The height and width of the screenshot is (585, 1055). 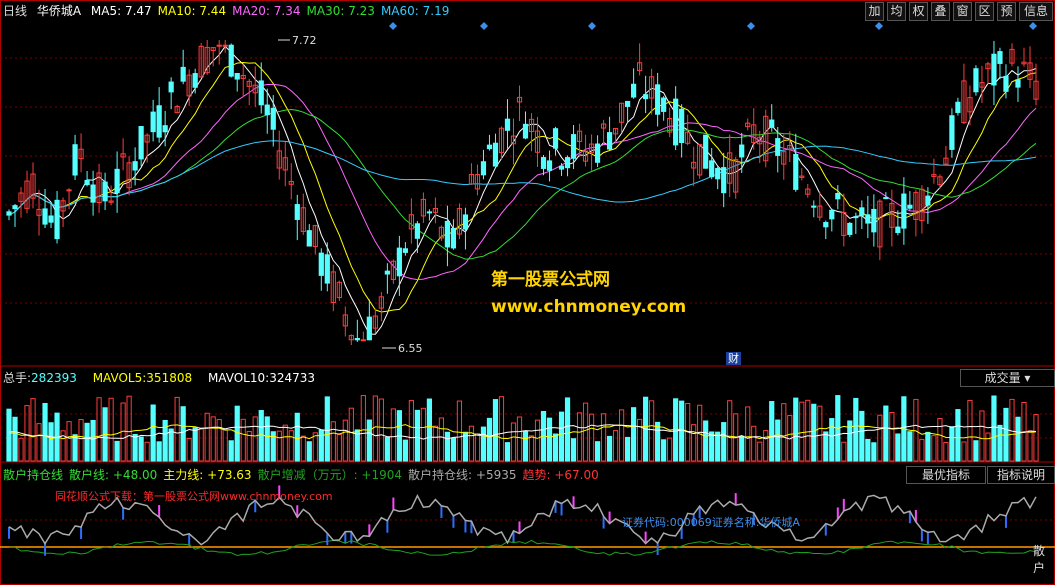 What do you see at coordinates (874, 11) in the screenshot?
I see `toolbar-button-0: 加` at bounding box center [874, 11].